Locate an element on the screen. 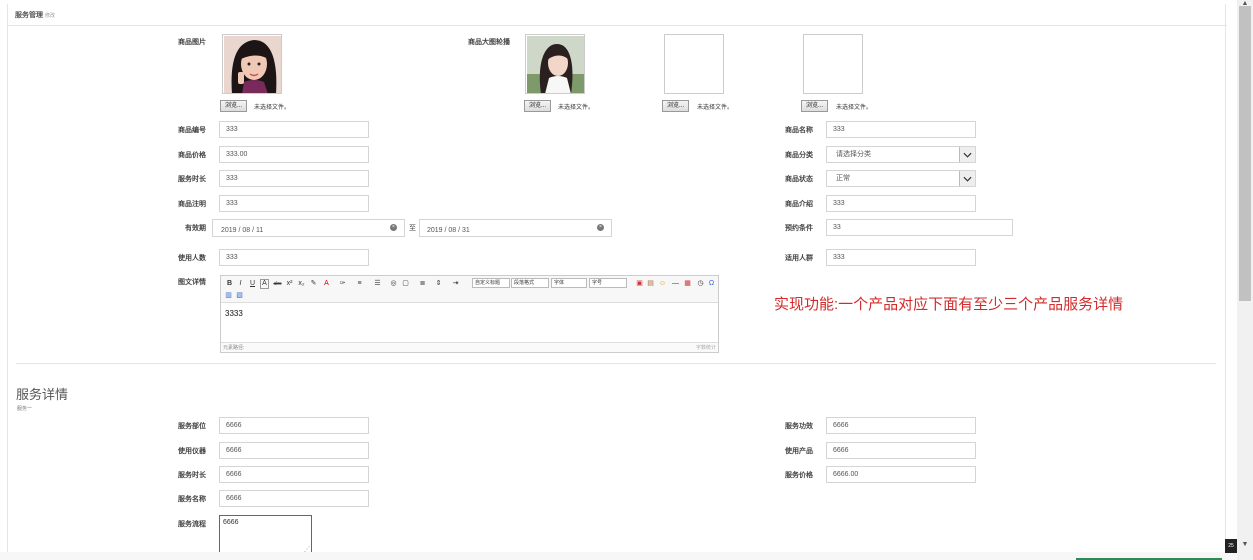 This screenshot has width=1253, height=560. carousel-2-no-file: 未选择文件。 is located at coordinates (715, 108).